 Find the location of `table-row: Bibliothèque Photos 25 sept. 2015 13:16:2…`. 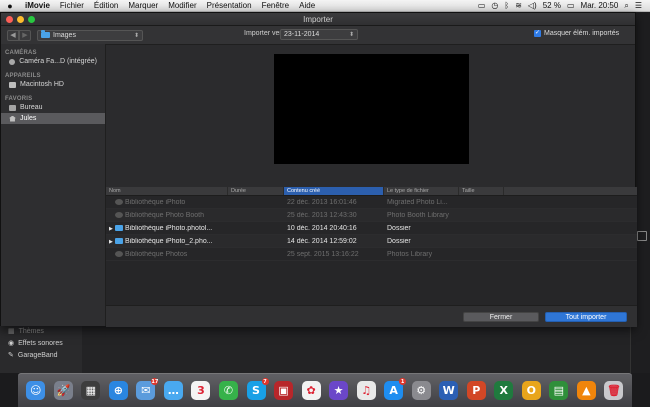

table-row: Bibliothèque Photos 25 sept. 2015 13:16:2… is located at coordinates (371, 254).